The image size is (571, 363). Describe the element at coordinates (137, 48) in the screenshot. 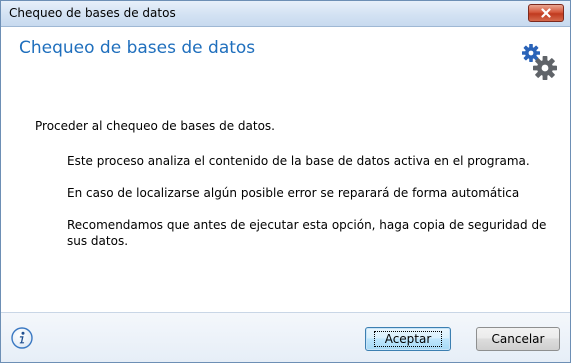

I see `dialog-heading: Chequeo de bases de datos` at that location.